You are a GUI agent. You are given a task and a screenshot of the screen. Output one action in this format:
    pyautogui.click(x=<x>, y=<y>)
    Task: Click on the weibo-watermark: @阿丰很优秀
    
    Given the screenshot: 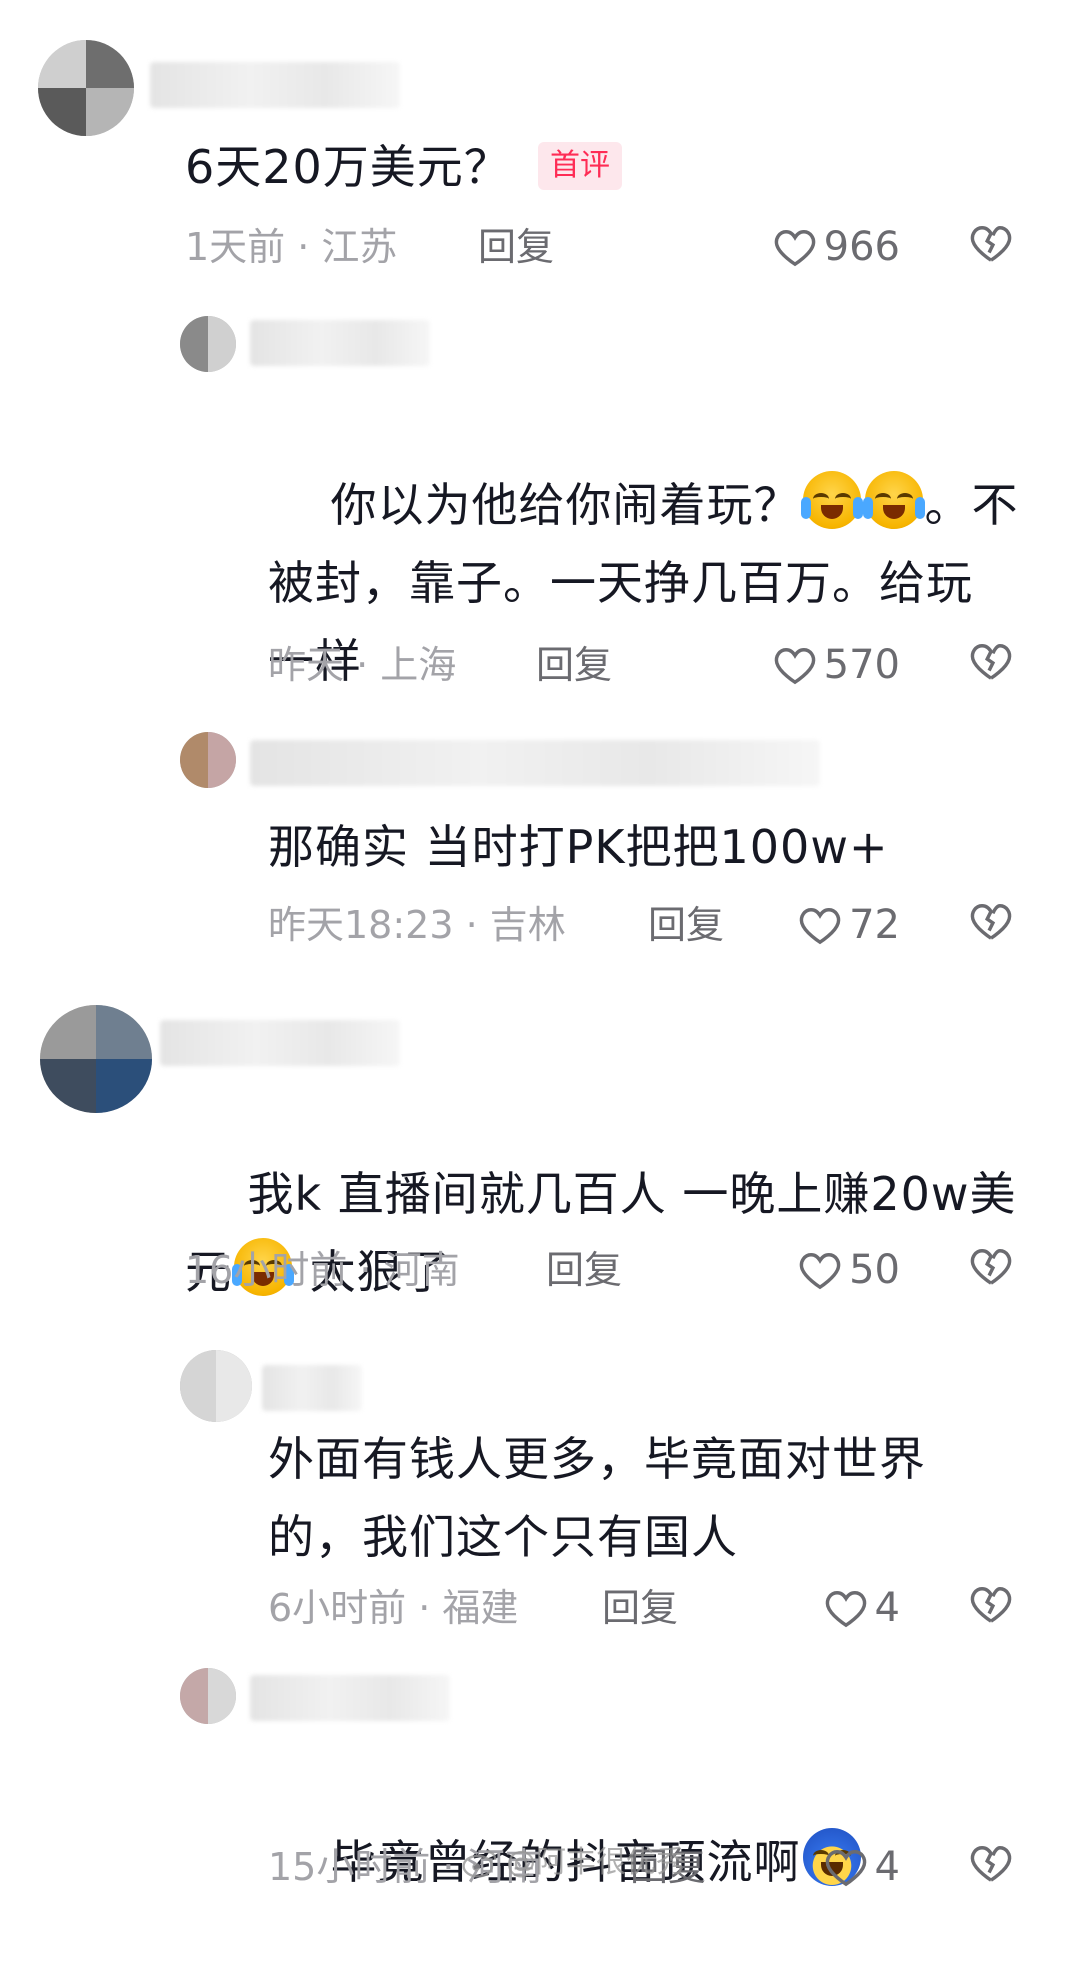 What is the action you would take?
    pyautogui.click(x=574, y=1863)
    